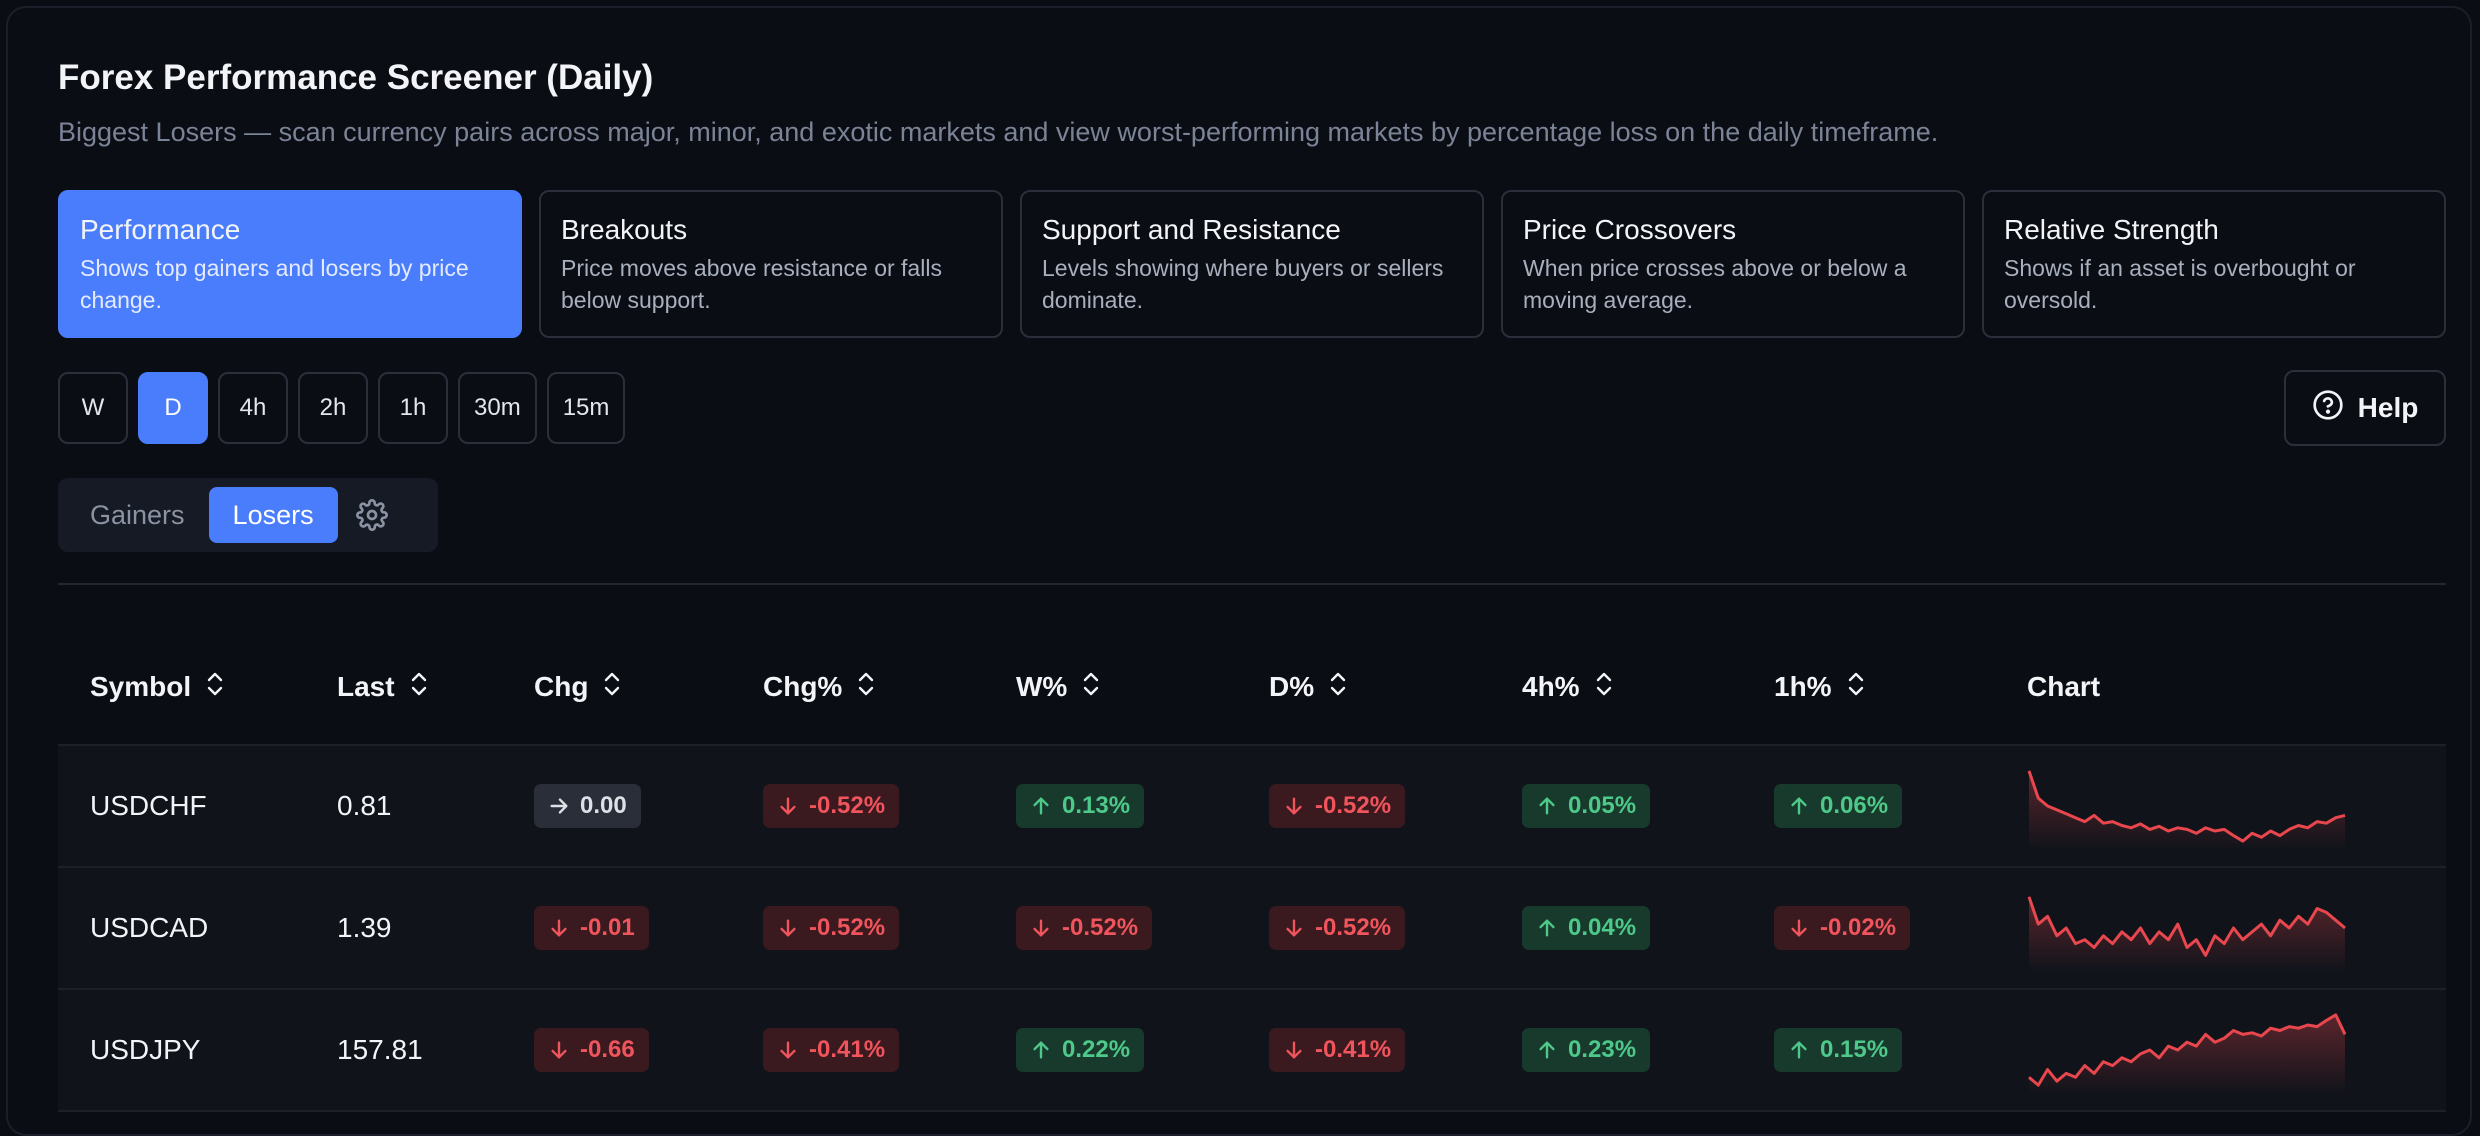 This screenshot has width=2480, height=1136. I want to click on category-card-title: Relative Strength, so click(2111, 229).